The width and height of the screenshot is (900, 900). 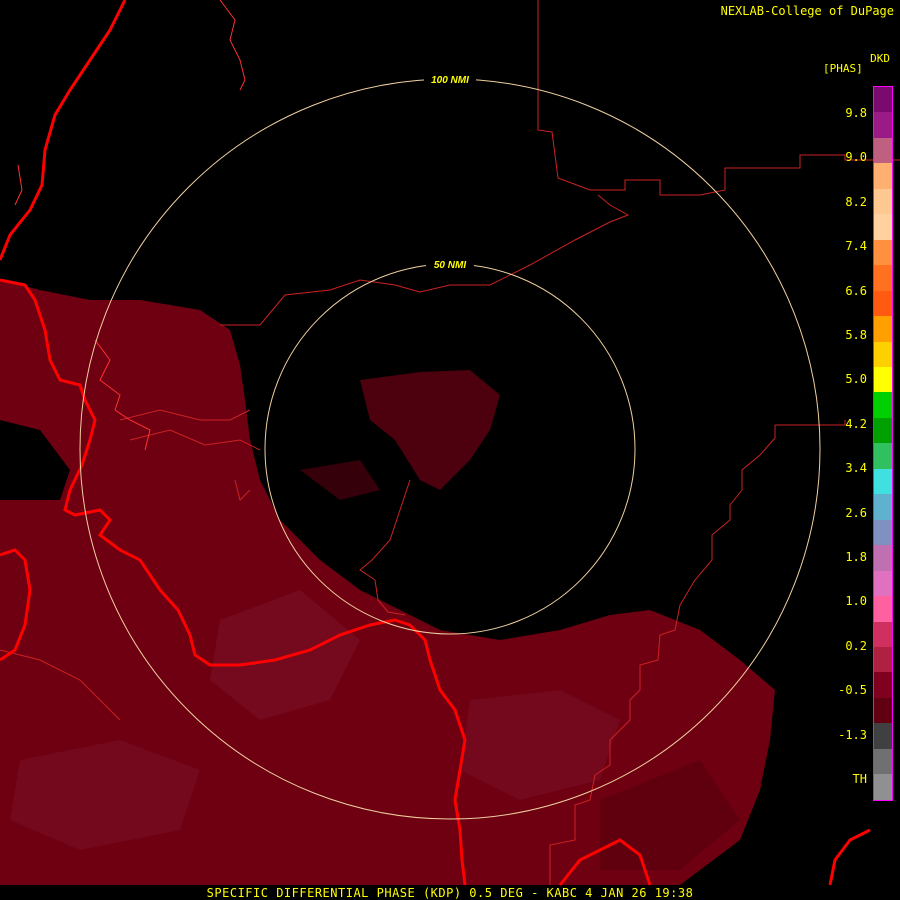 I want to click on product-units: [PHAS], so click(x=843, y=68).